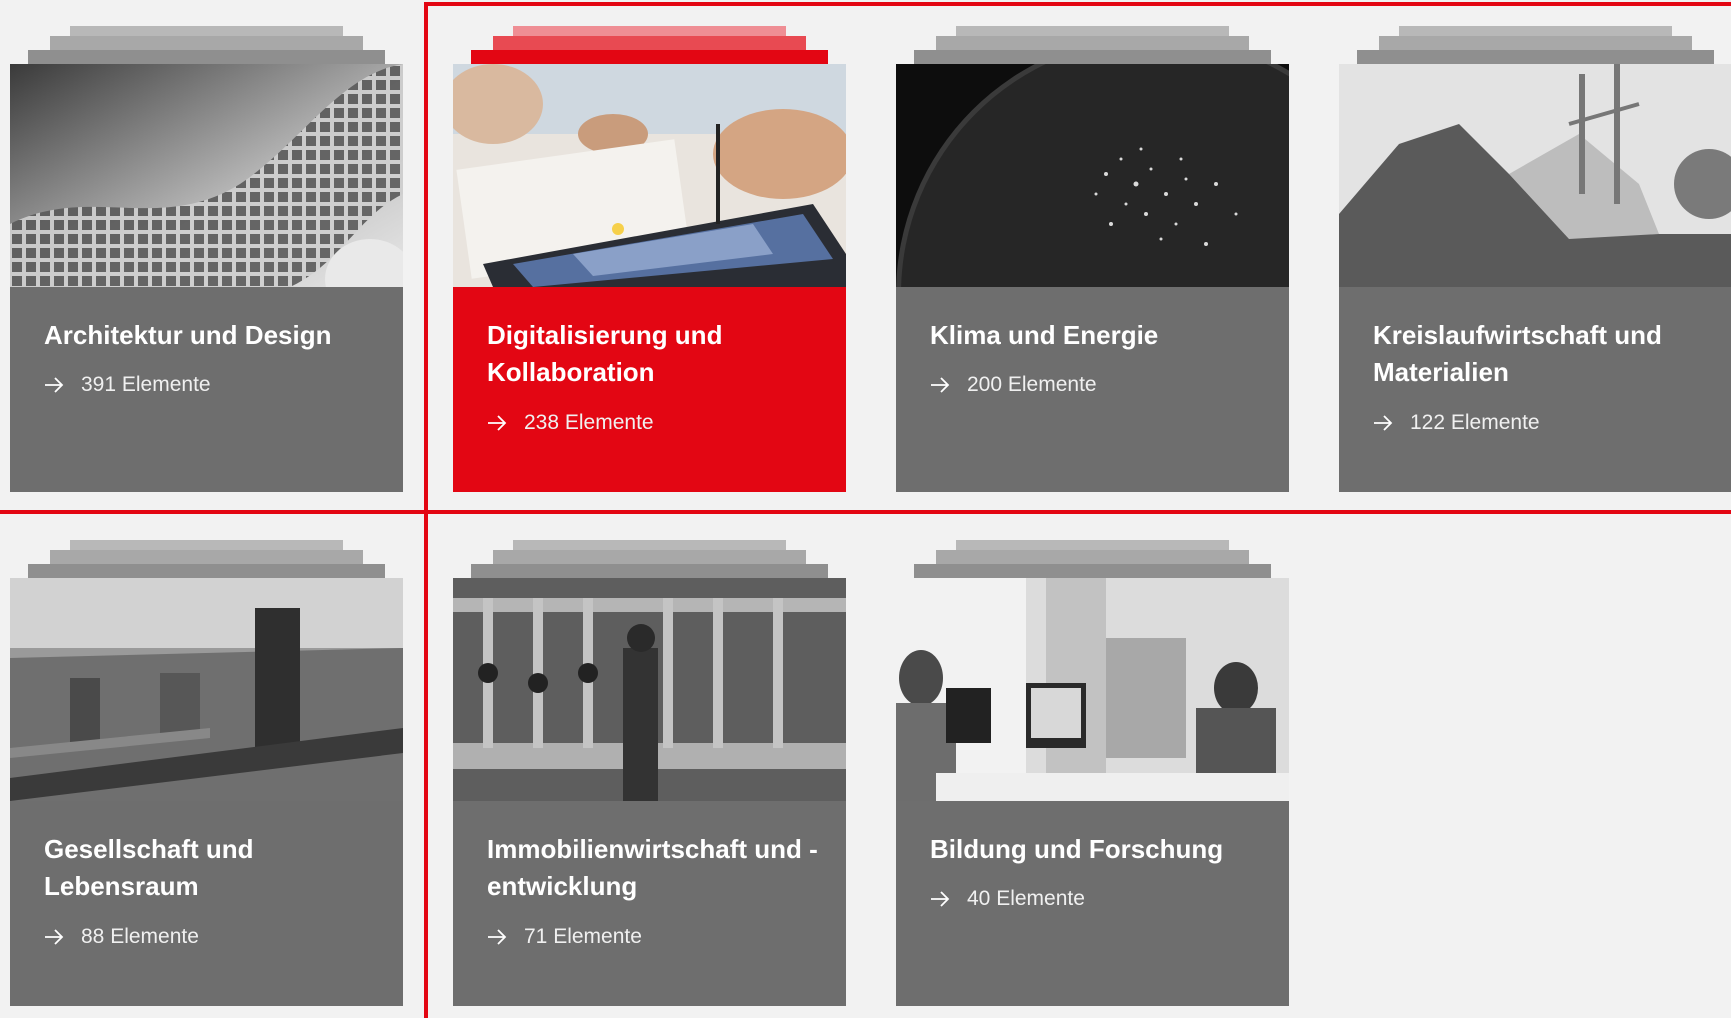 The image size is (1731, 1018). I want to click on card-count-link: 40 Elemente, so click(1007, 899).